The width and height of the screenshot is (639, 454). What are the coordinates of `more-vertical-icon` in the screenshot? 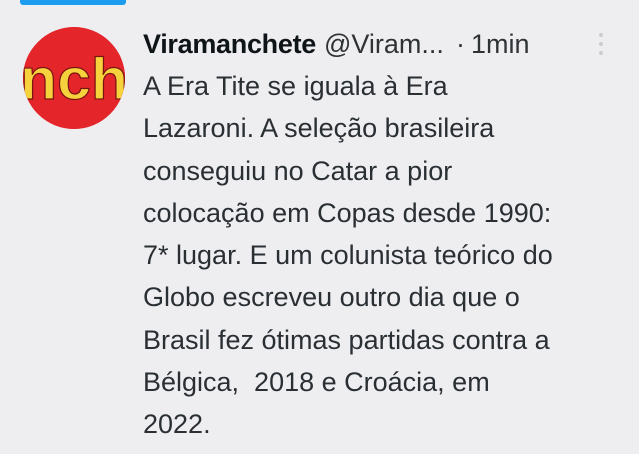 It's located at (601, 44).